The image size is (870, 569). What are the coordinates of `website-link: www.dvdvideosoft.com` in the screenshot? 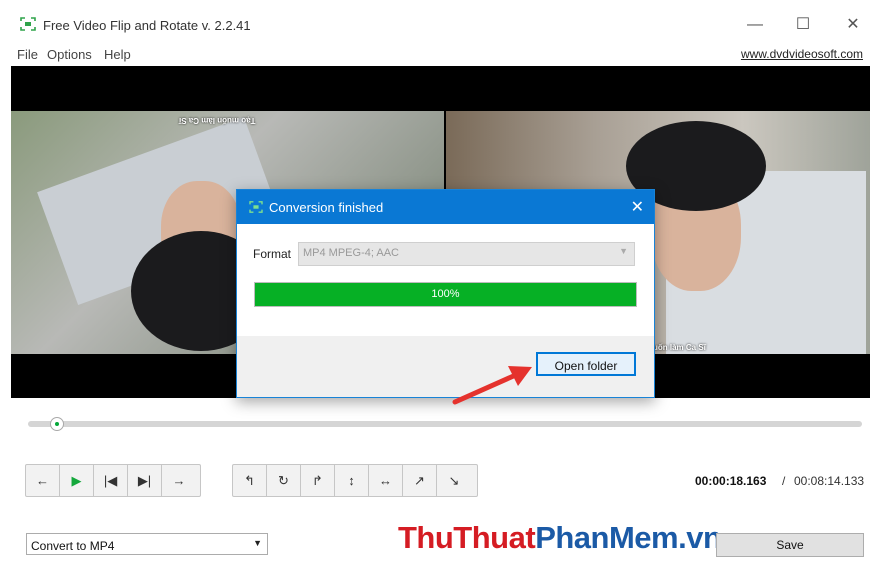 It's located at (802, 54).